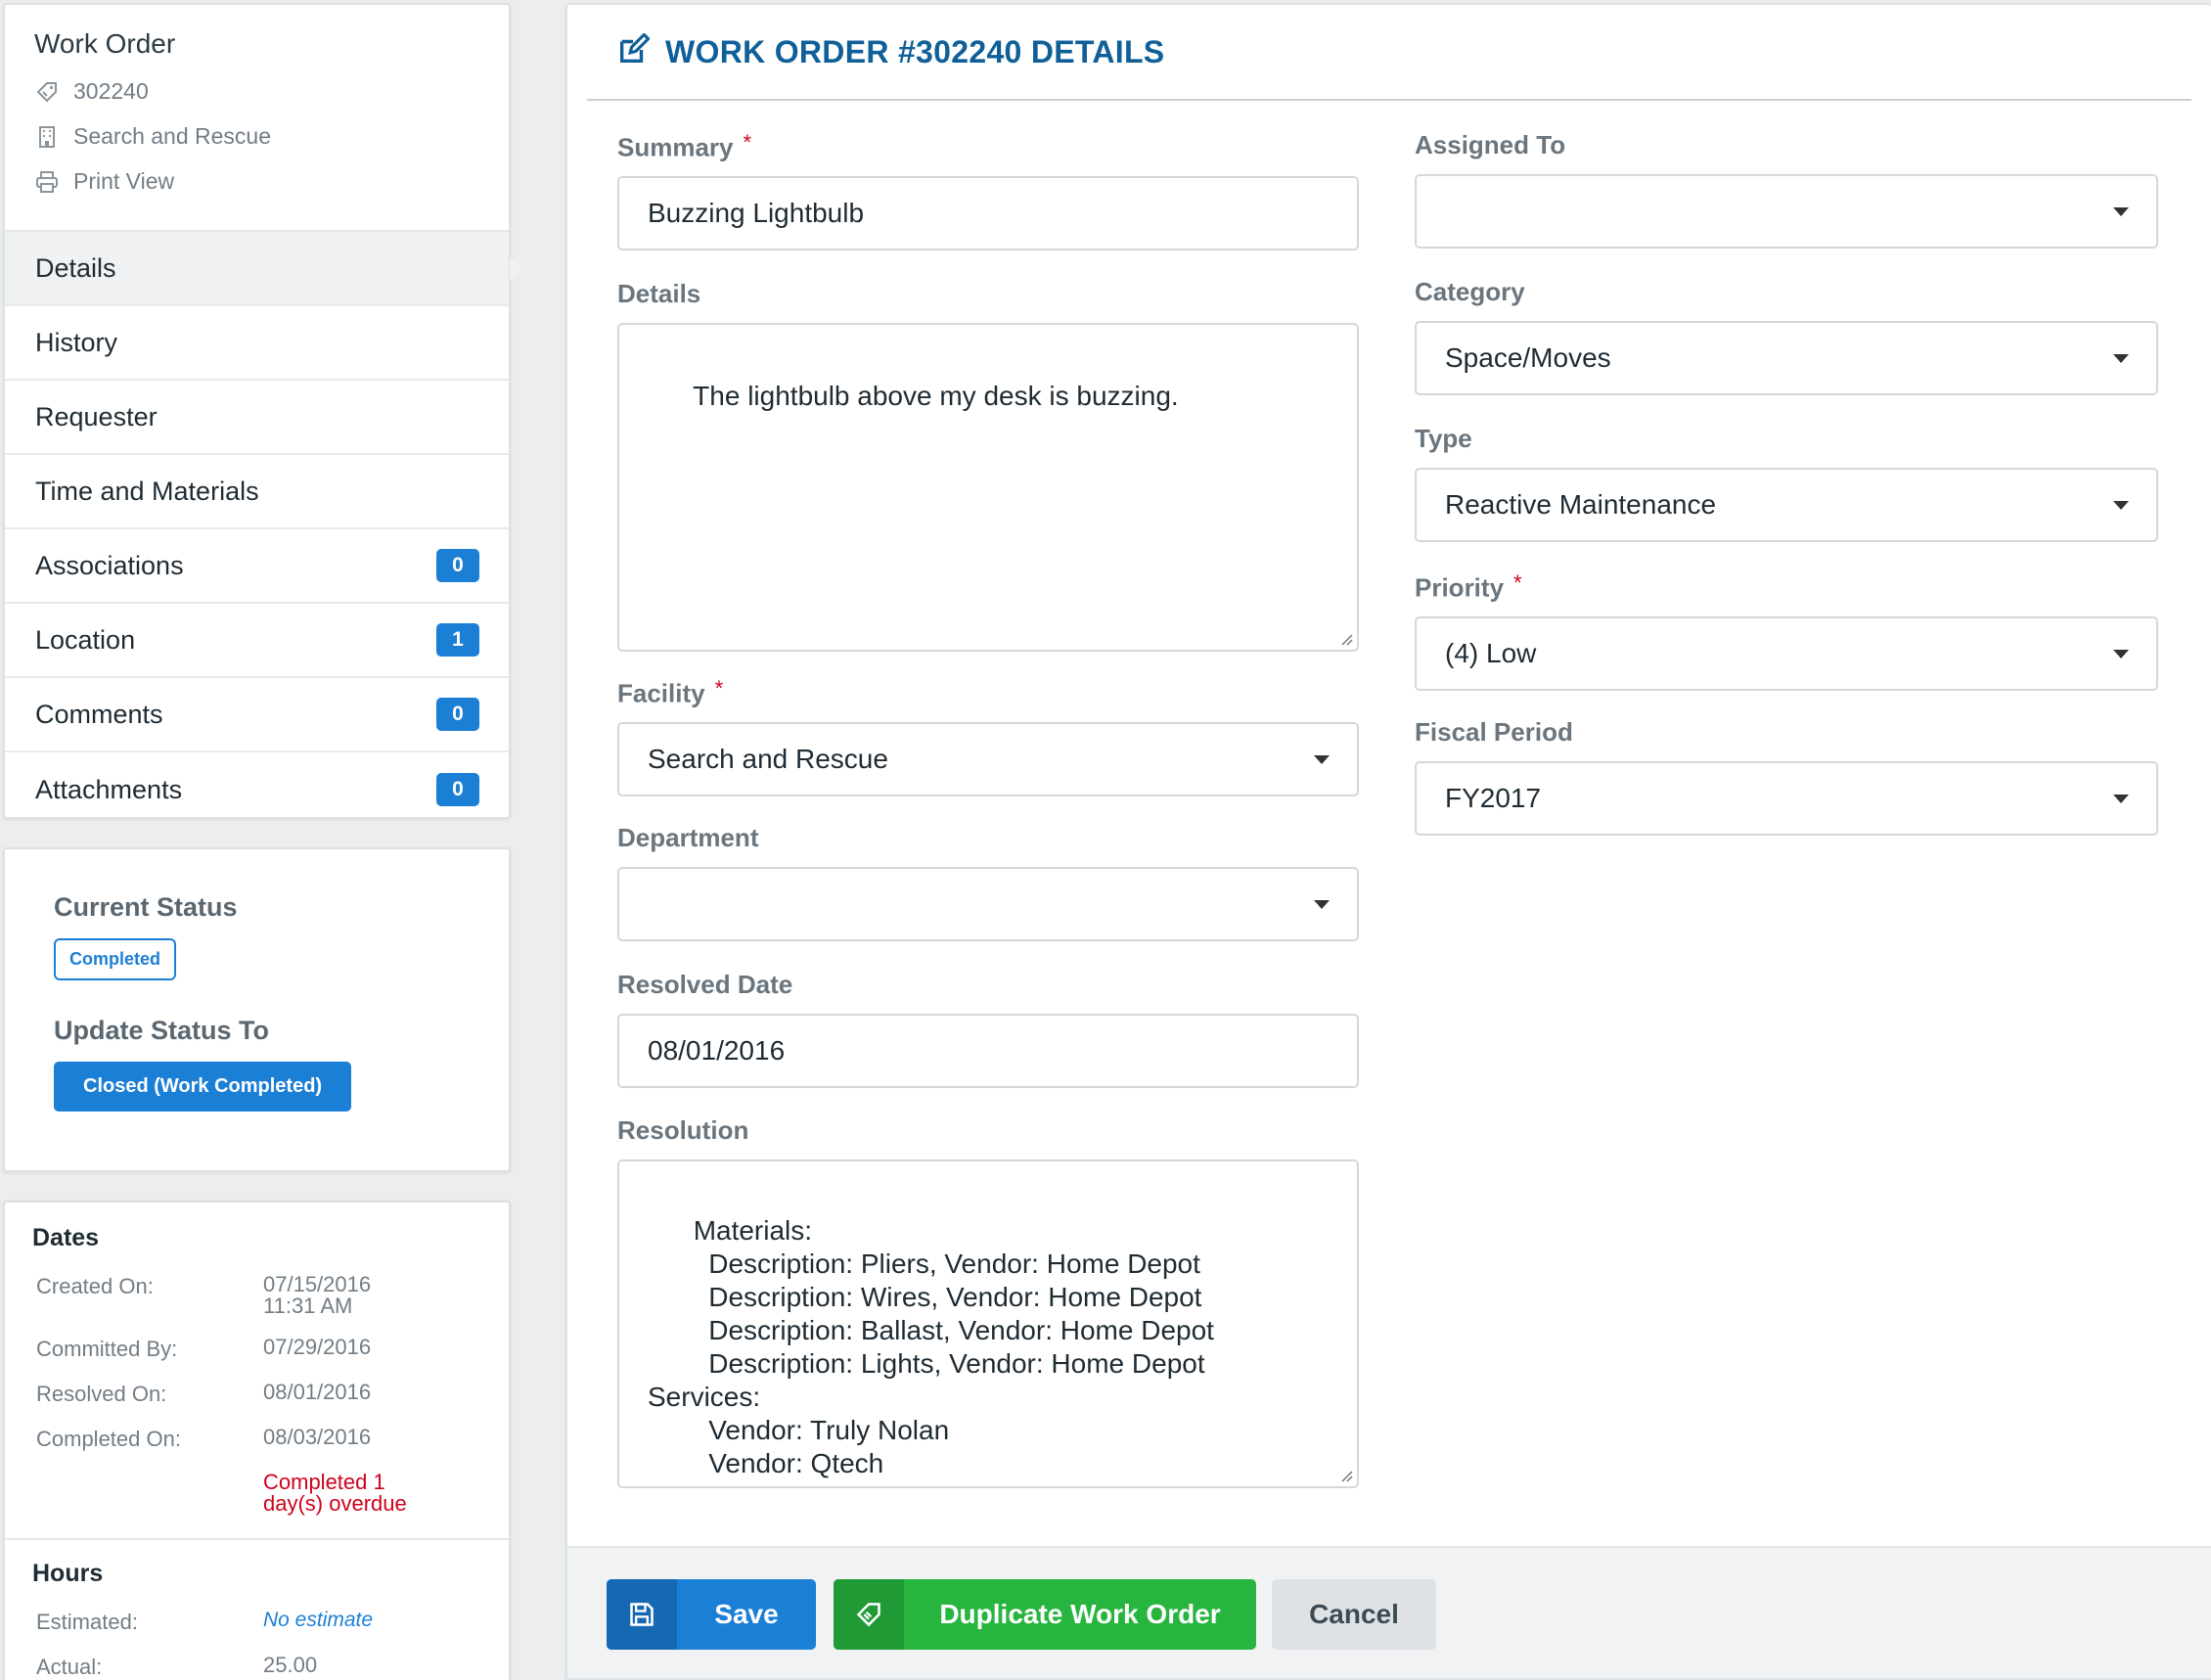  I want to click on date-value-time: 11:31 AM, so click(308, 1306).